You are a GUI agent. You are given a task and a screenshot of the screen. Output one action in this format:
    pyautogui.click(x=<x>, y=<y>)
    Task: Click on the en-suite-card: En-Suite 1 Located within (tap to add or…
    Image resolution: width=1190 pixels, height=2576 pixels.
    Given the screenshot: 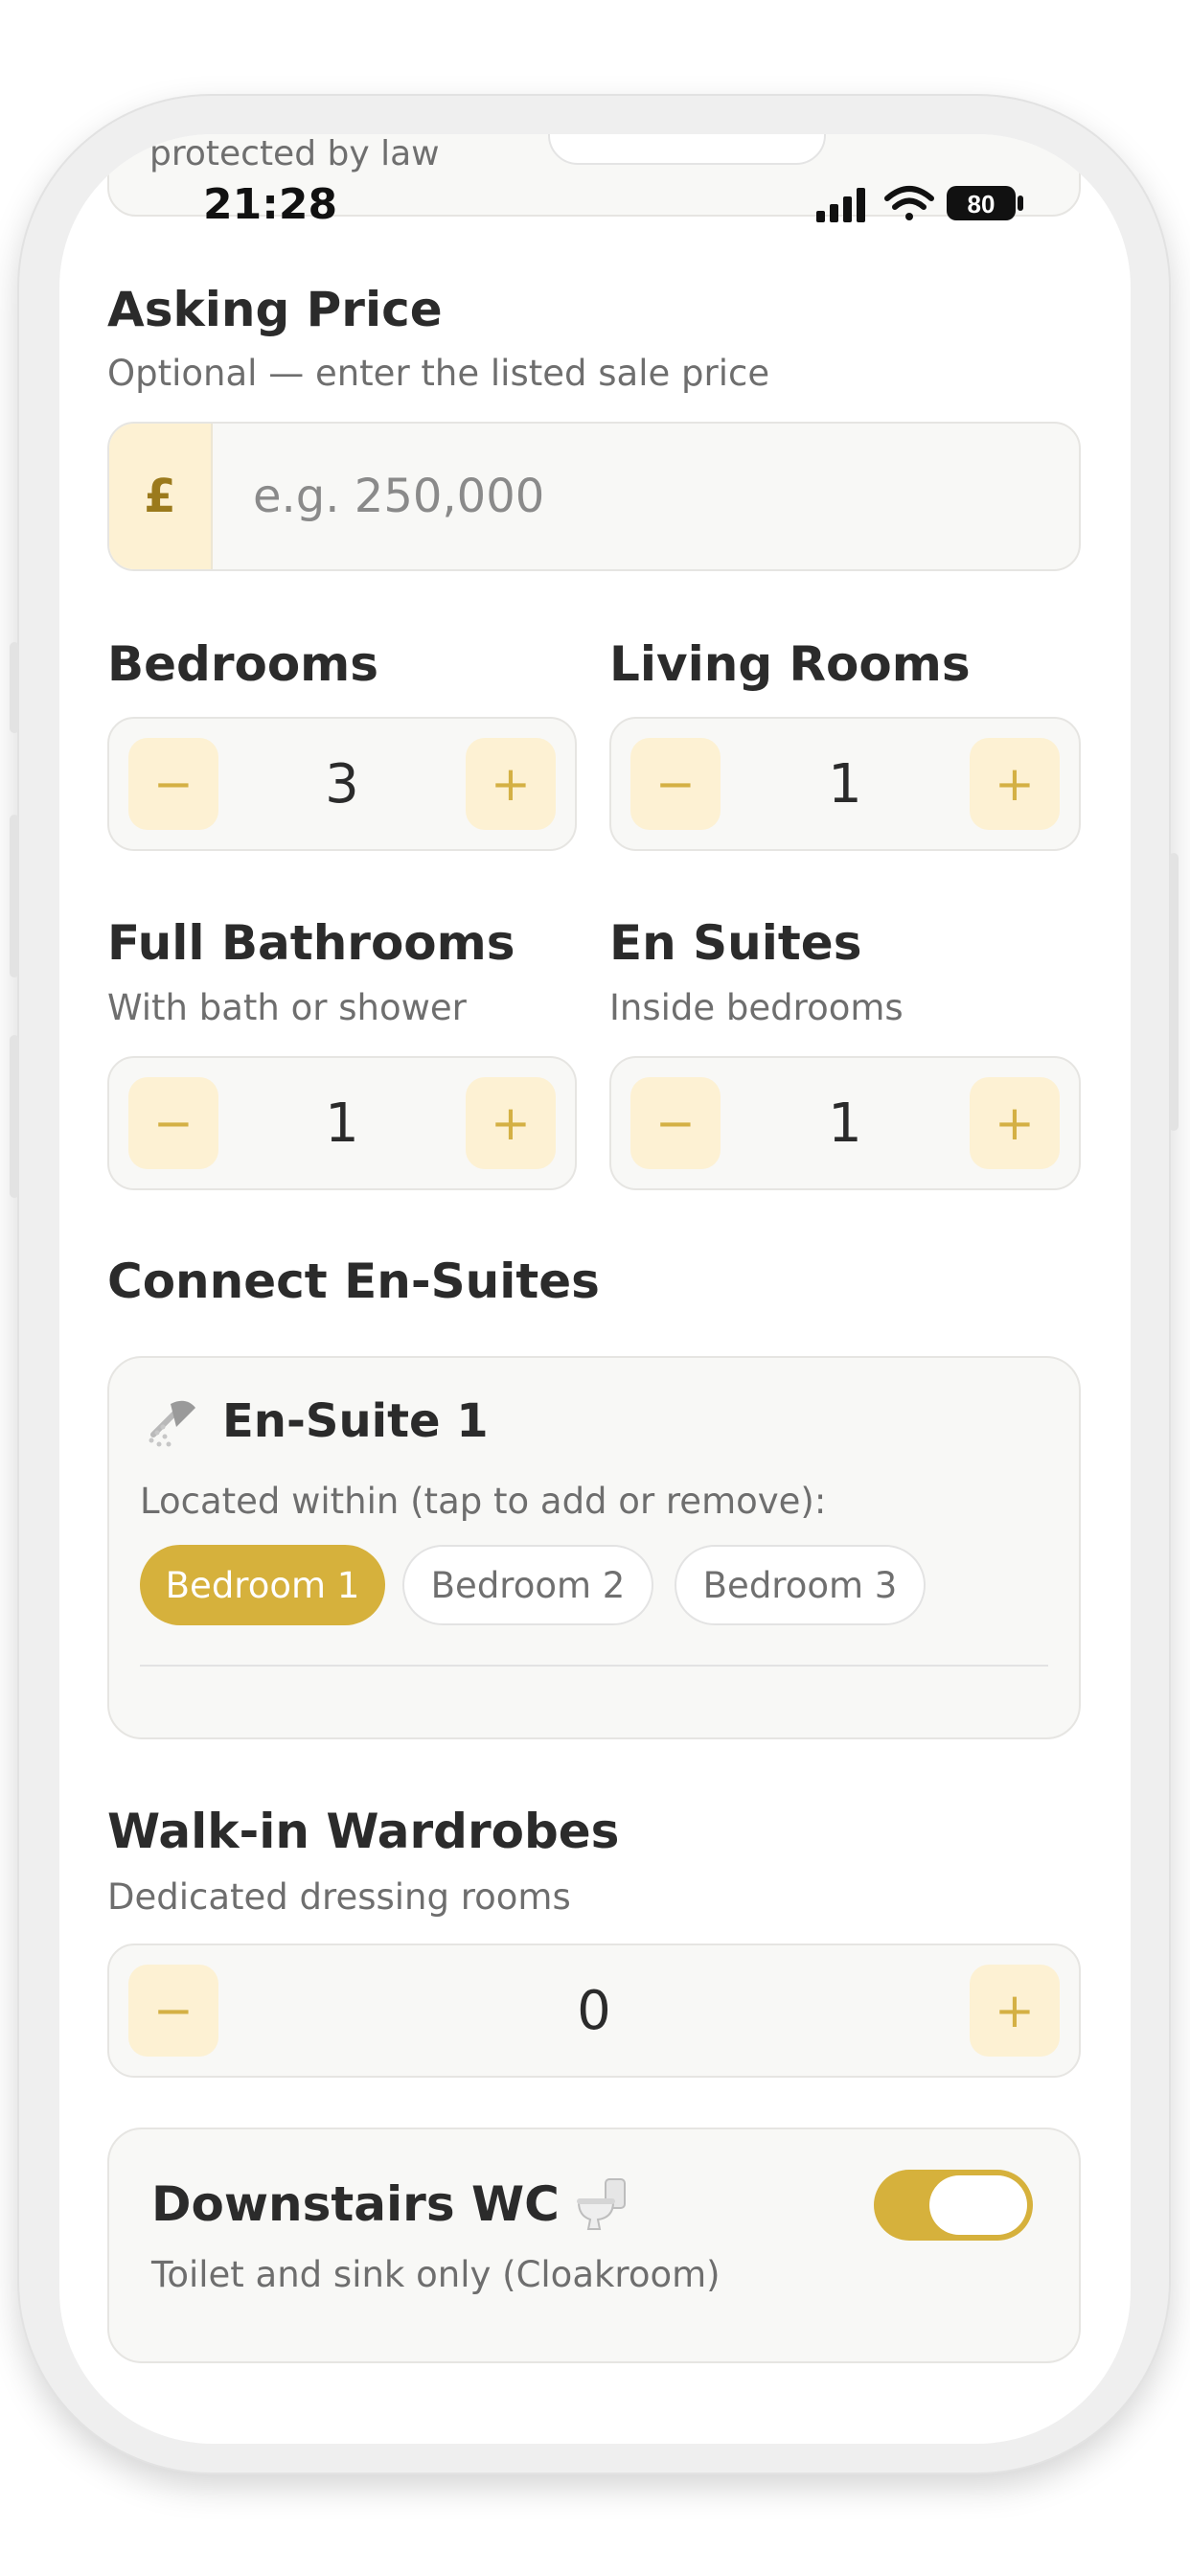 What is the action you would take?
    pyautogui.click(x=594, y=1547)
    